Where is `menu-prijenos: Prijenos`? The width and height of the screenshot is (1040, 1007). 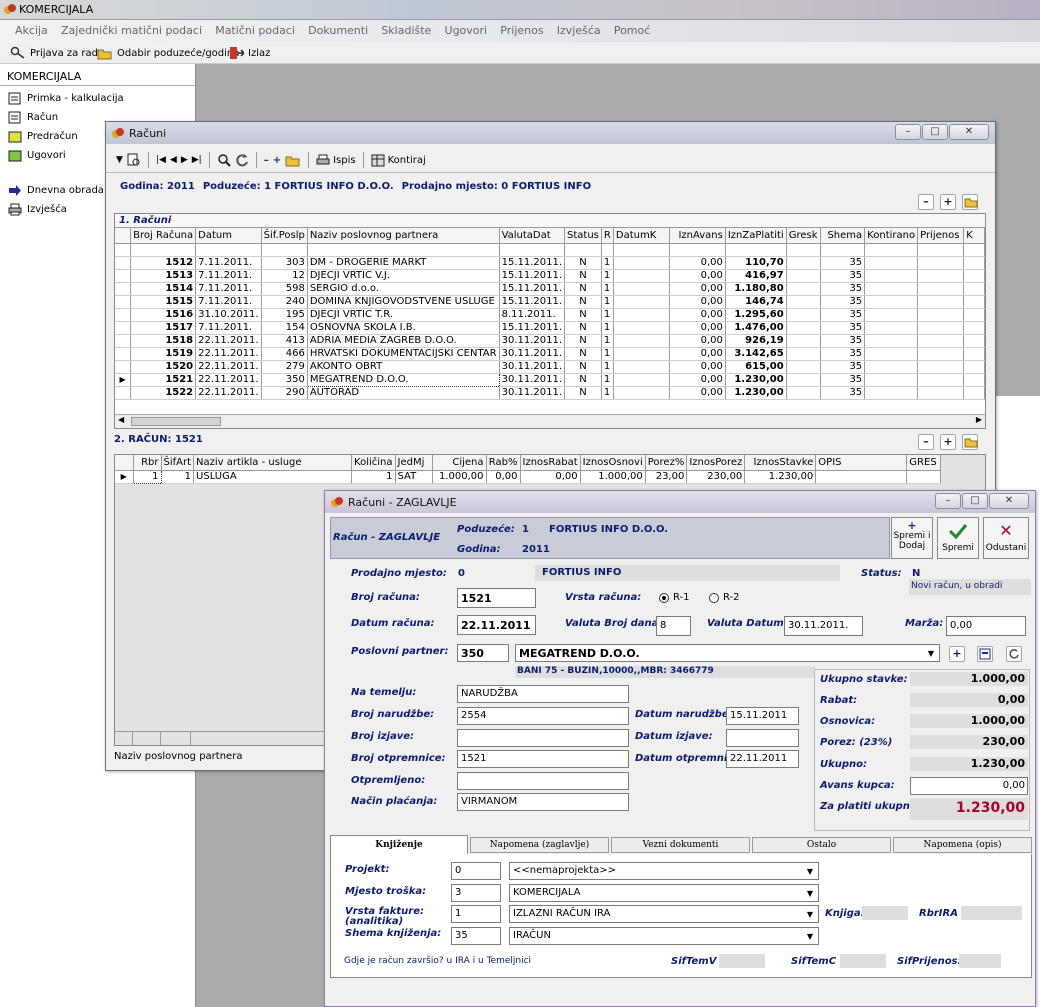
menu-prijenos: Prijenos is located at coordinates (521, 28).